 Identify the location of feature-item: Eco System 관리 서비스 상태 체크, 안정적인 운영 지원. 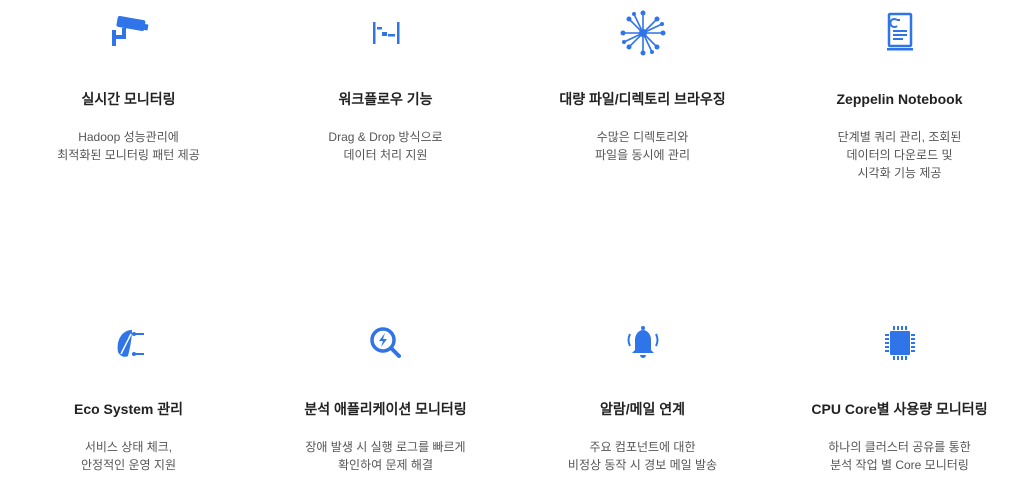
(128, 396).